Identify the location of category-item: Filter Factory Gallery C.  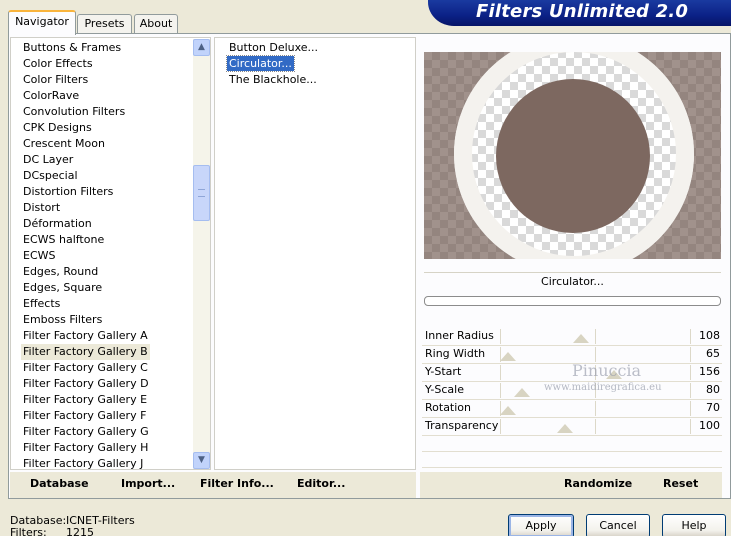
(85, 368).